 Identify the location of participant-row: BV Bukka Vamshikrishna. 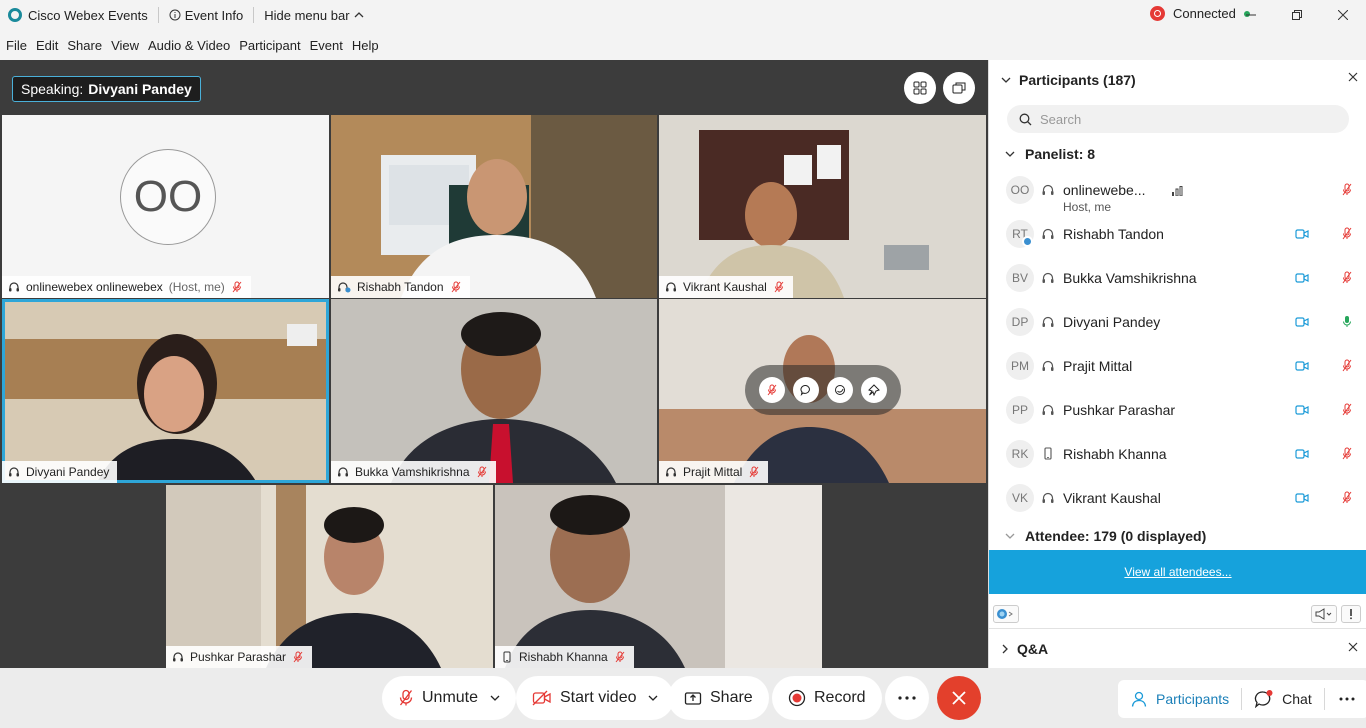
(1177, 280).